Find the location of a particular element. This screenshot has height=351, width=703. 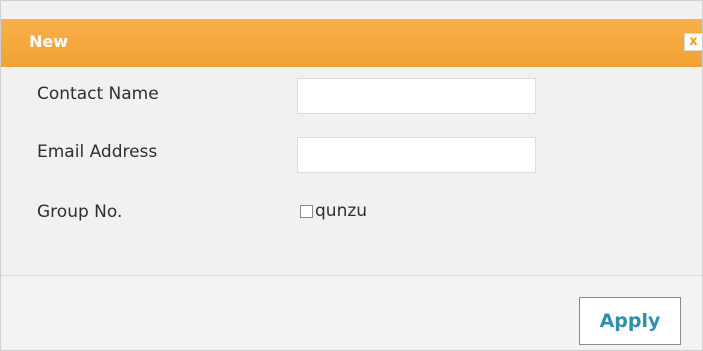

contact-name-label: Contact Name is located at coordinates (98, 94).